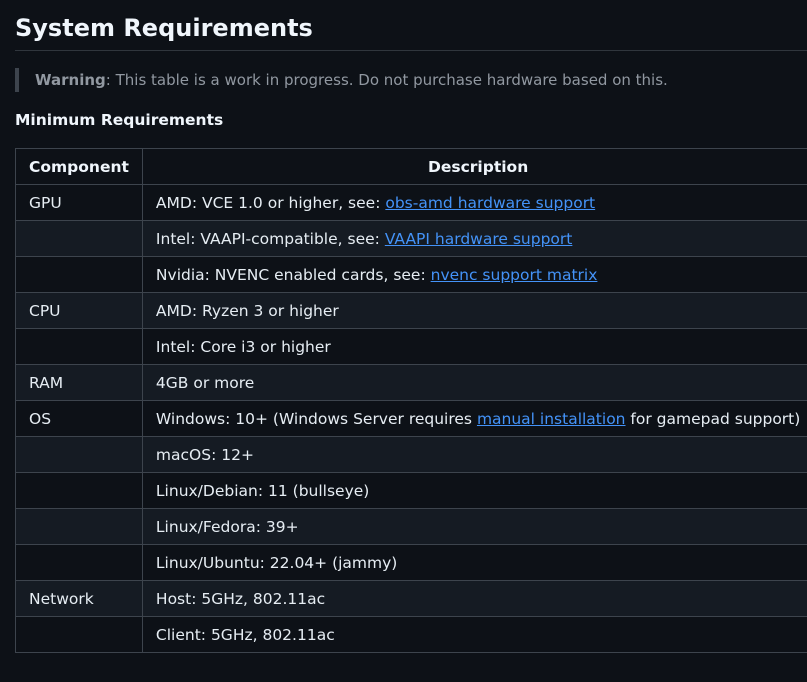 The image size is (807, 682). Describe the element at coordinates (243, 346) in the screenshot. I see `description-text: Intel: Core i3 or higher` at that location.